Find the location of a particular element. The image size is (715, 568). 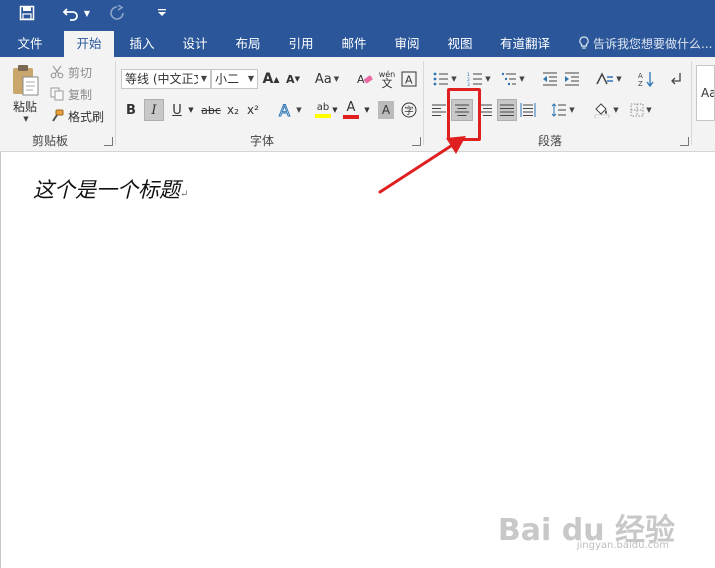

tab-file: 文件 is located at coordinates (30, 44).